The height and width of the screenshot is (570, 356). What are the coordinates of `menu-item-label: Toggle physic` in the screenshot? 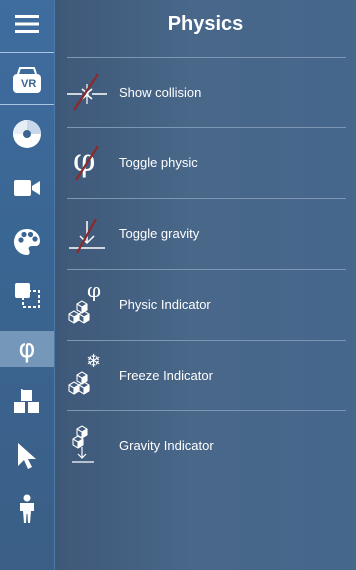 It's located at (158, 162).